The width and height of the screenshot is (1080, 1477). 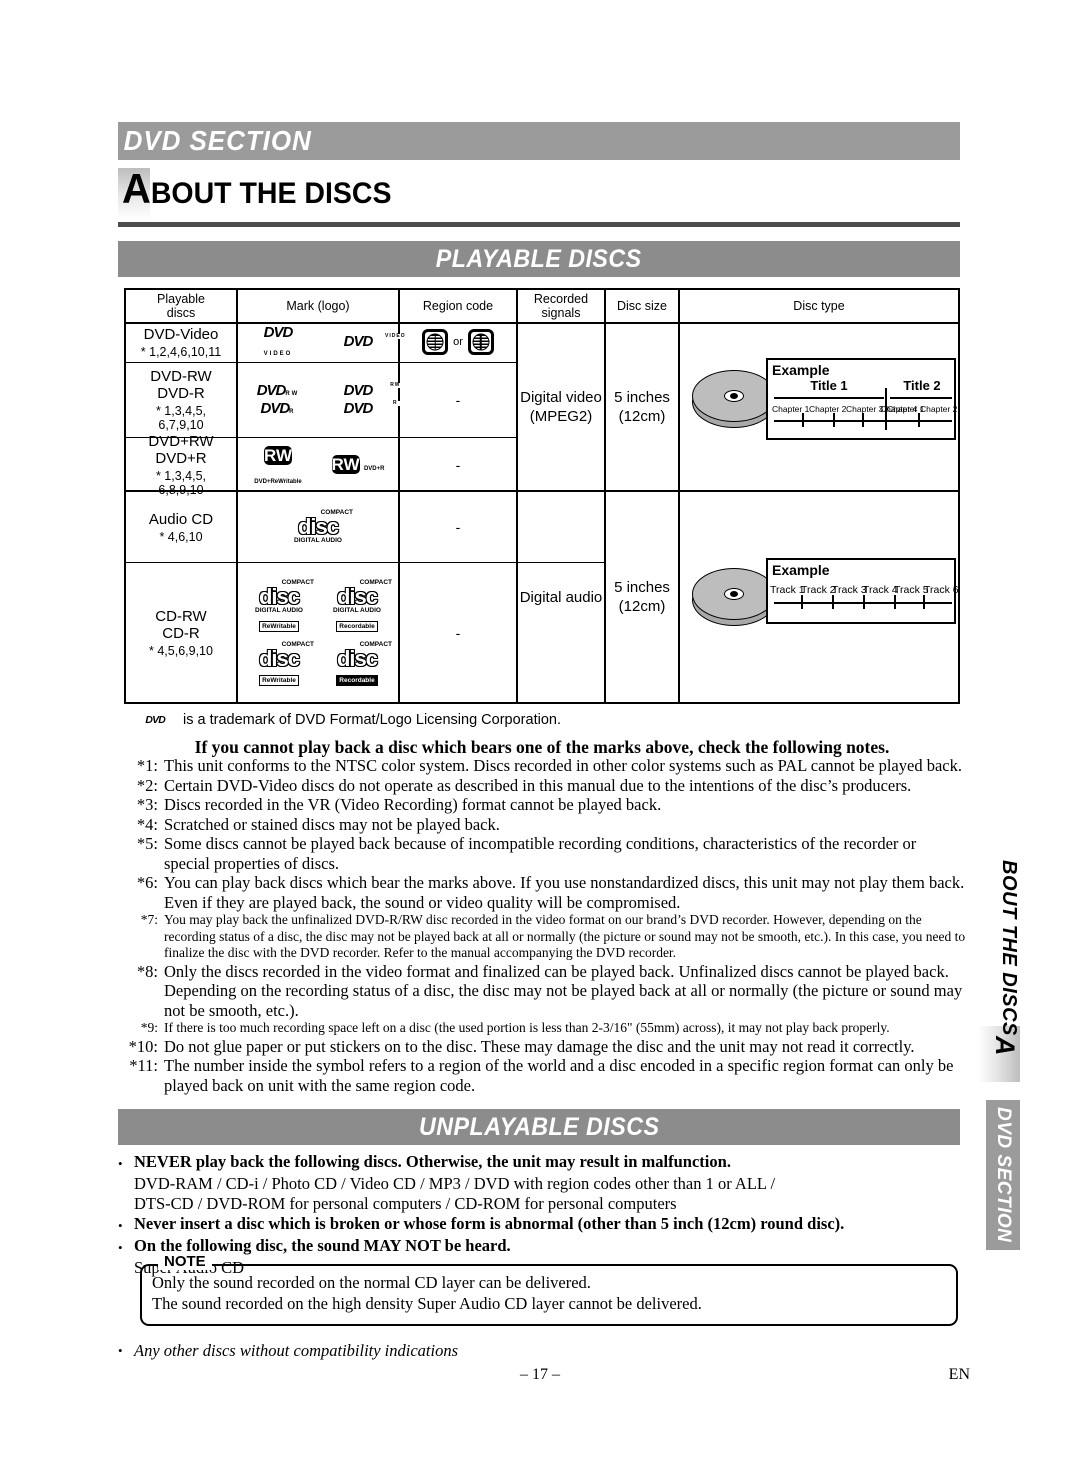 I want to click on disc-hole-inner, so click(x=734, y=396).